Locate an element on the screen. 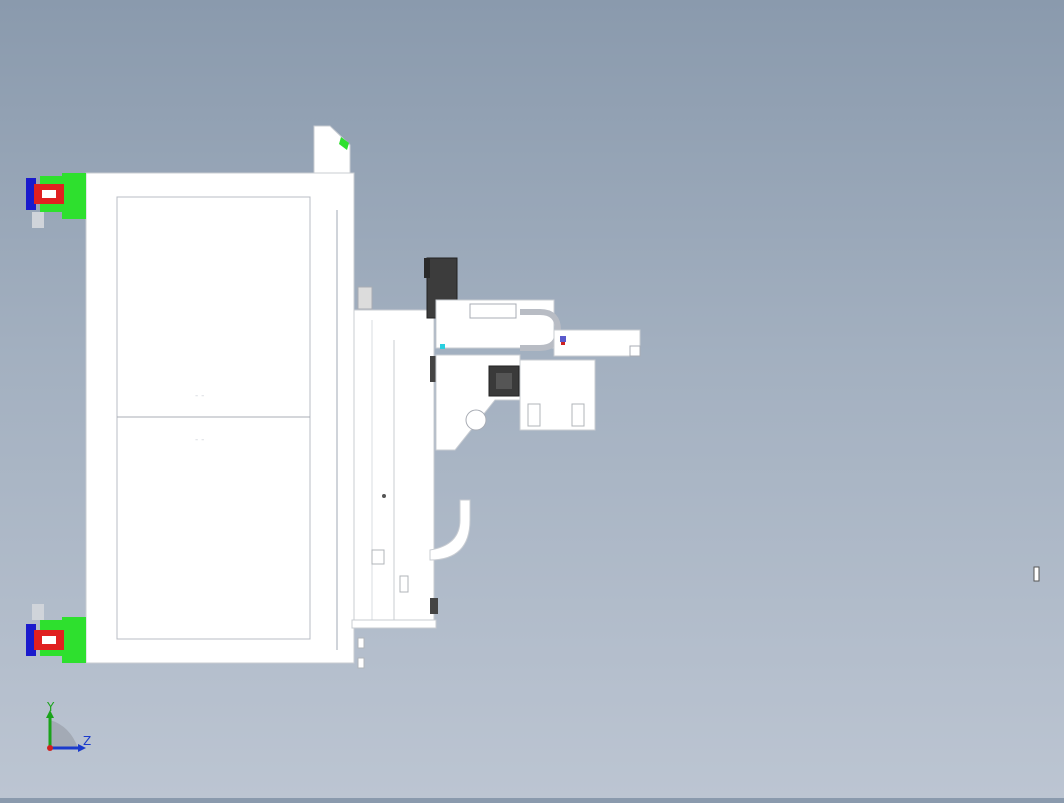  carriage-hole is located at coordinates (476, 420).